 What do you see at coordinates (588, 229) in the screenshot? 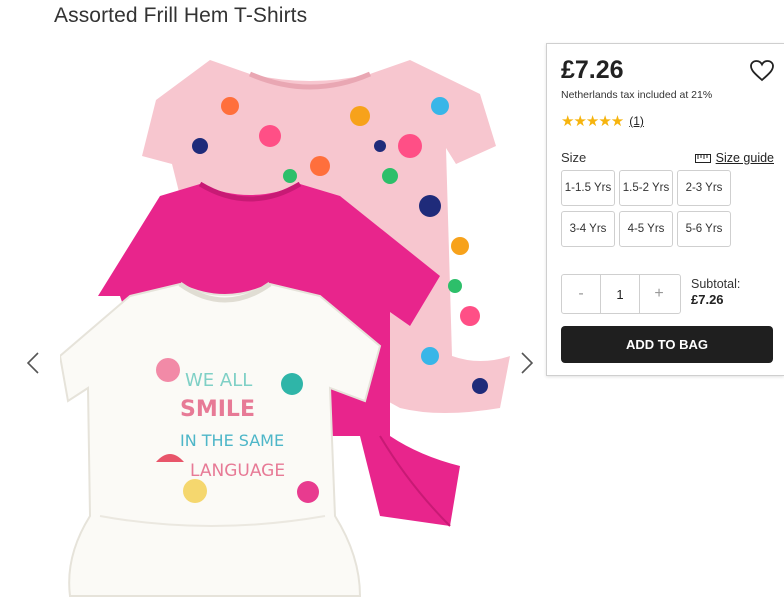
I see `size-option: 3-4 Yrs` at bounding box center [588, 229].